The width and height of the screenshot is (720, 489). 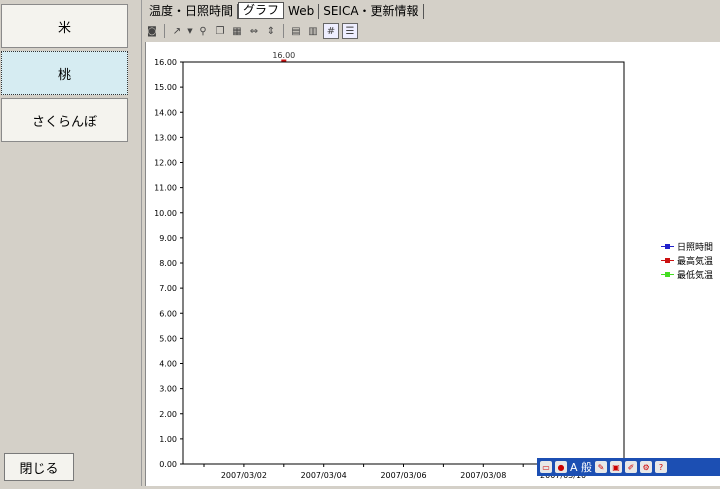 What do you see at coordinates (168, 364) in the screenshot?
I see `y-tick-label: 4.00` at bounding box center [168, 364].